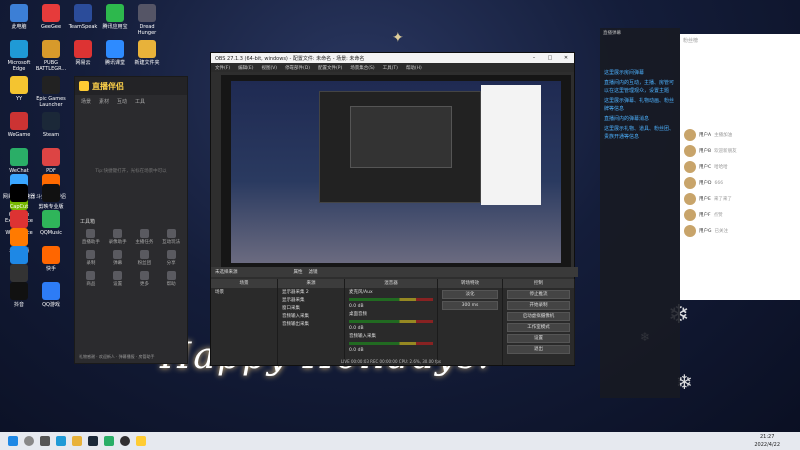 The height and width of the screenshot is (450, 800). Describe the element at coordinates (313, 272) in the screenshot. I see `filters-button: 滤镜` at that location.